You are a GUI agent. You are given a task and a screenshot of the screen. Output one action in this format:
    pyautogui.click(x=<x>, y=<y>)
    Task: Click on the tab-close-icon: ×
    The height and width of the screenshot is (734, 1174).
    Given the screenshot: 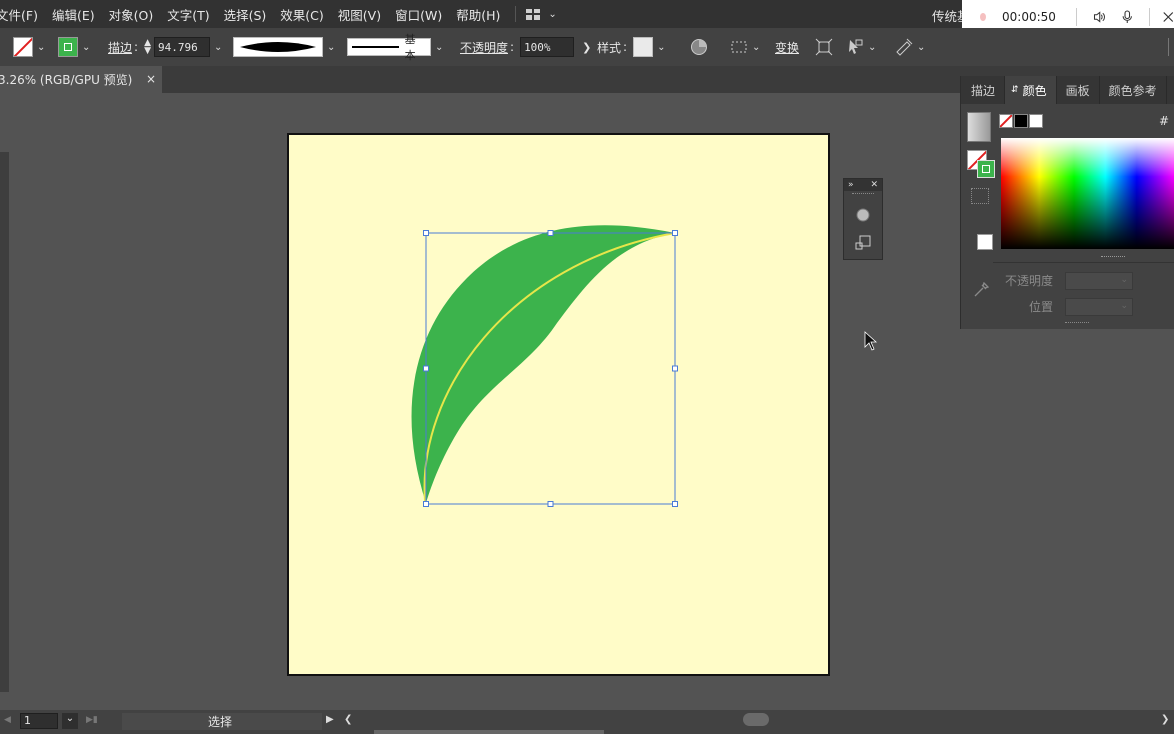 What is the action you would take?
    pyautogui.click(x=151, y=79)
    